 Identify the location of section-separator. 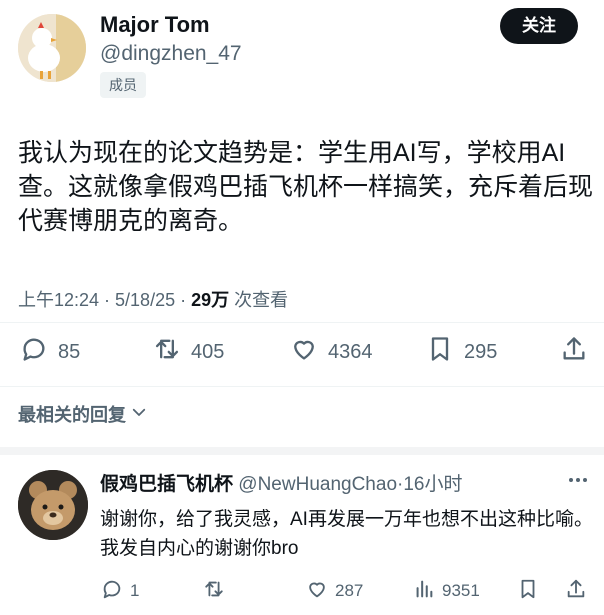
(302, 451).